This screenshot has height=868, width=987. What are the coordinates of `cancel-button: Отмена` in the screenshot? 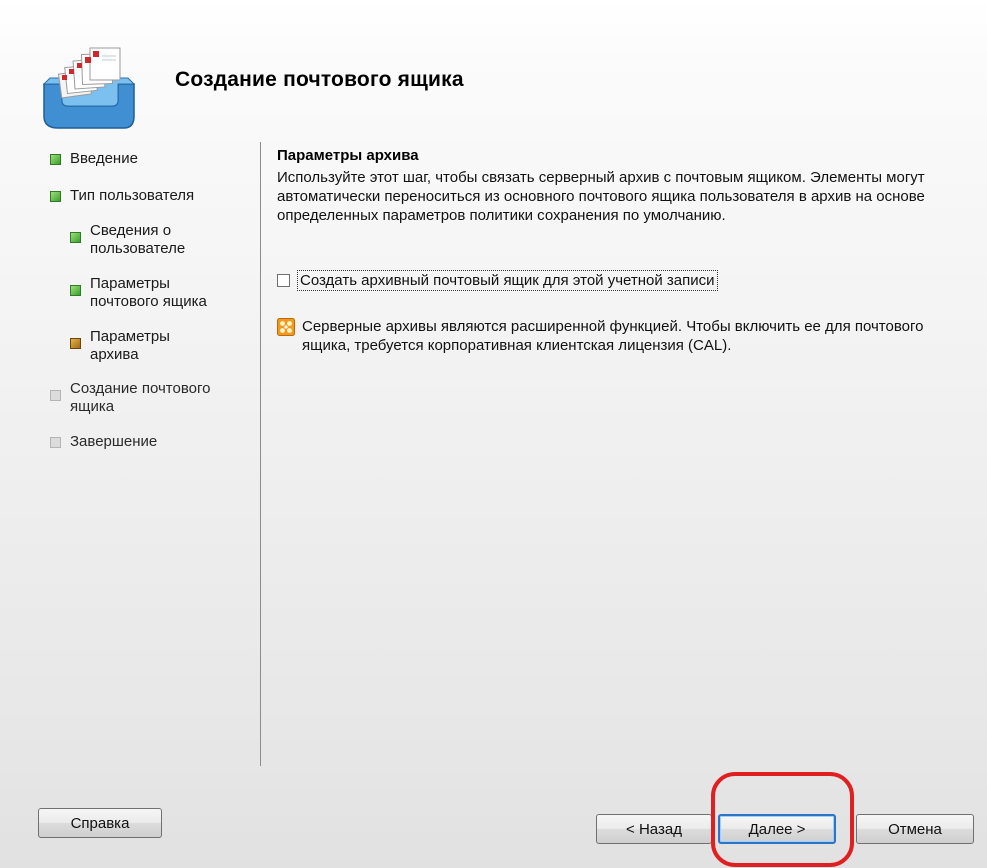 It's located at (915, 829).